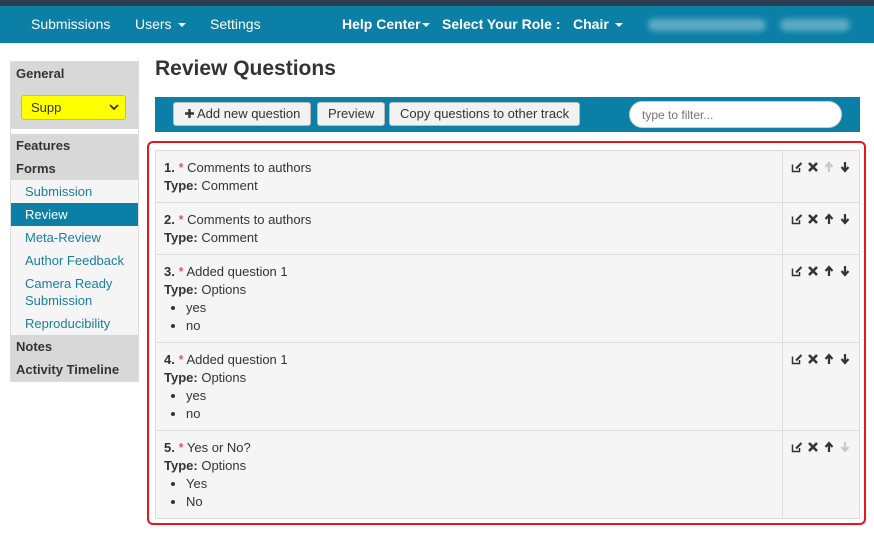  I want to click on sidebar-forms: Forms, so click(74, 168).